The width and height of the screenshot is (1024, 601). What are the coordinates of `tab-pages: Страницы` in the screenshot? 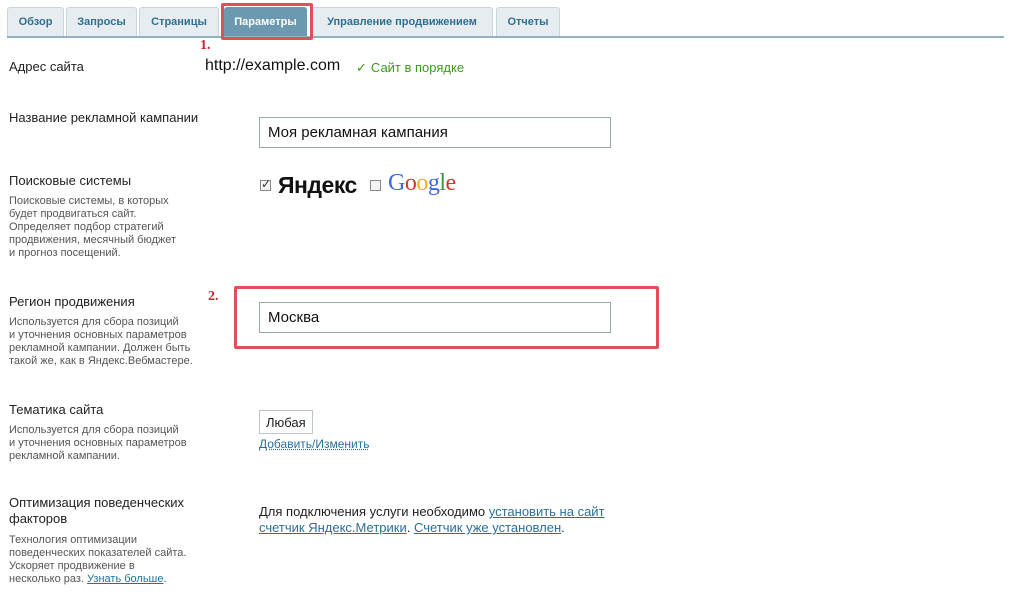 It's located at (179, 21).